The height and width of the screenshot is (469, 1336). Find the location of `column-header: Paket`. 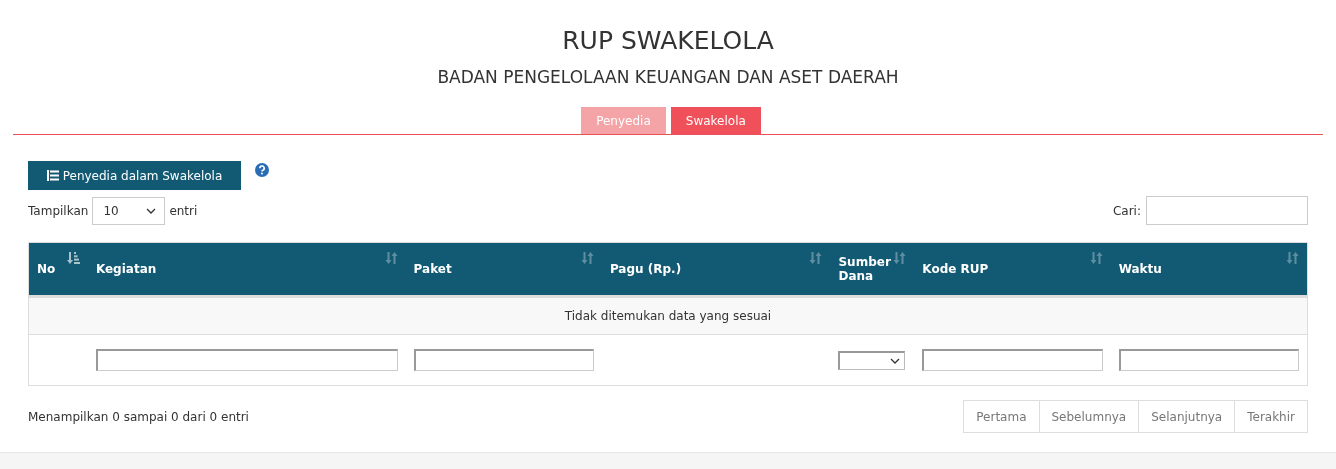

column-header: Paket is located at coordinates (503, 270).